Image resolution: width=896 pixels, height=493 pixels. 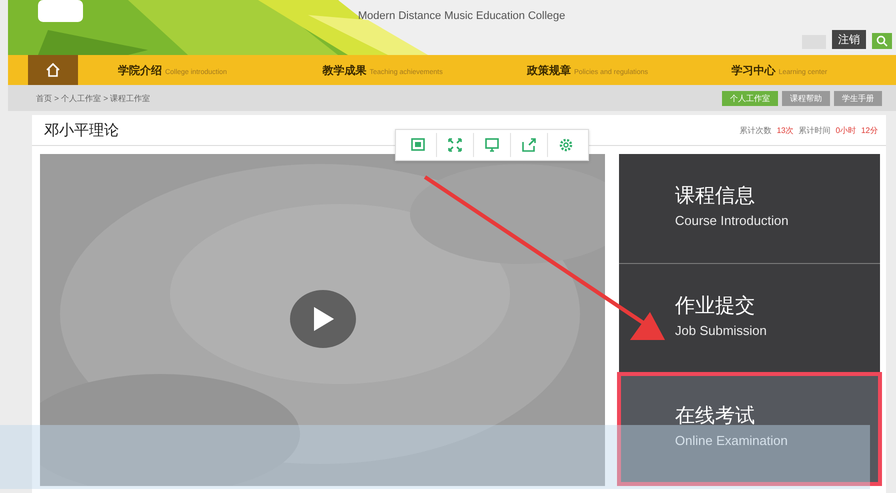 What do you see at coordinates (566, 145) in the screenshot?
I see `settings-icon` at bounding box center [566, 145].